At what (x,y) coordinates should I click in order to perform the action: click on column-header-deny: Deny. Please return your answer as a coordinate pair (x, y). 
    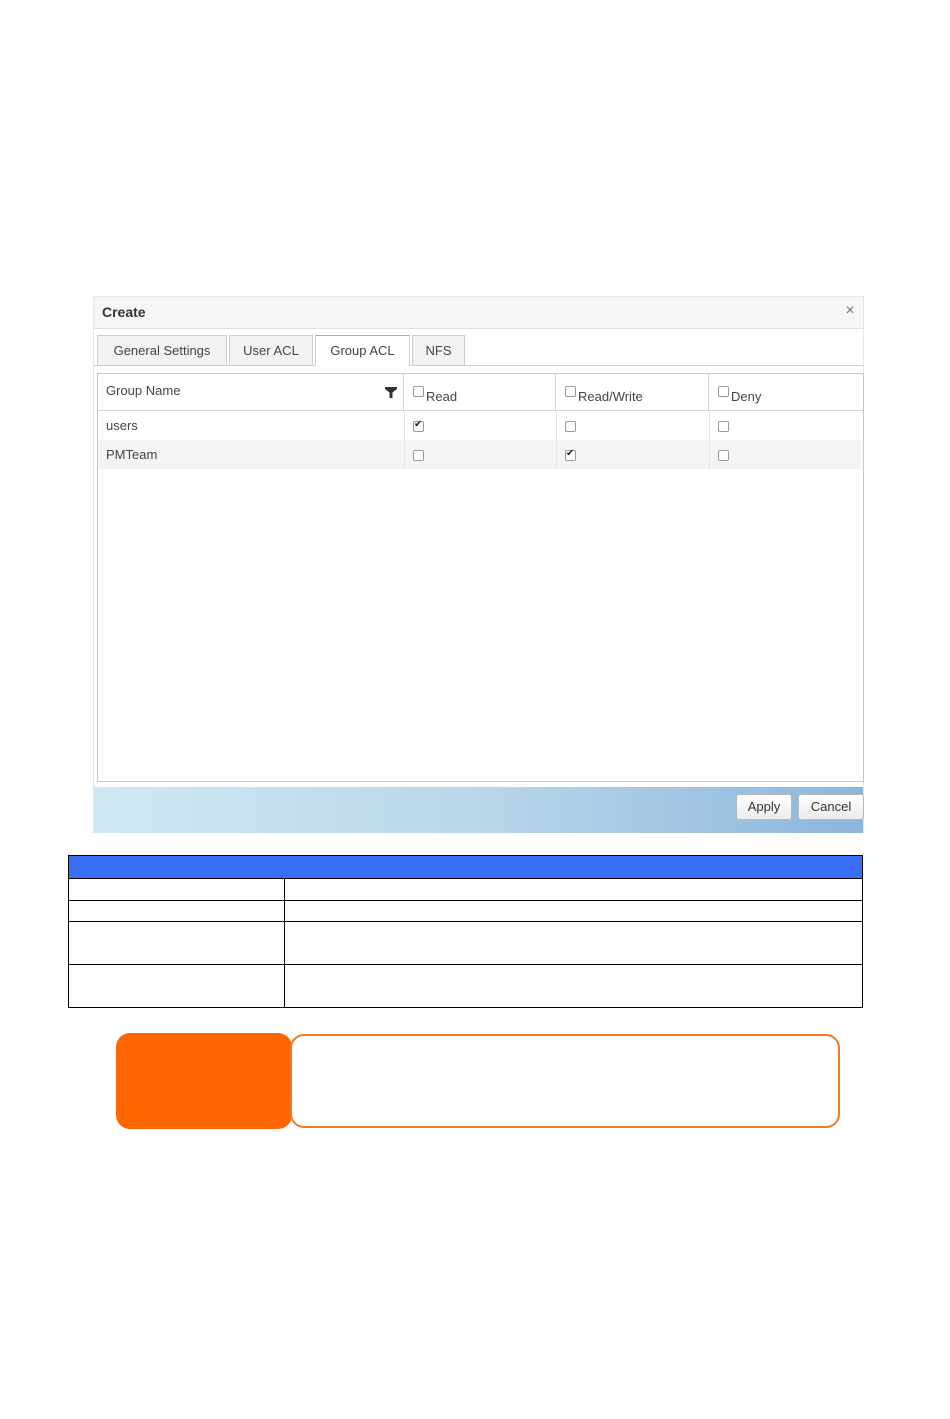
    Looking at the image, I should click on (786, 392).